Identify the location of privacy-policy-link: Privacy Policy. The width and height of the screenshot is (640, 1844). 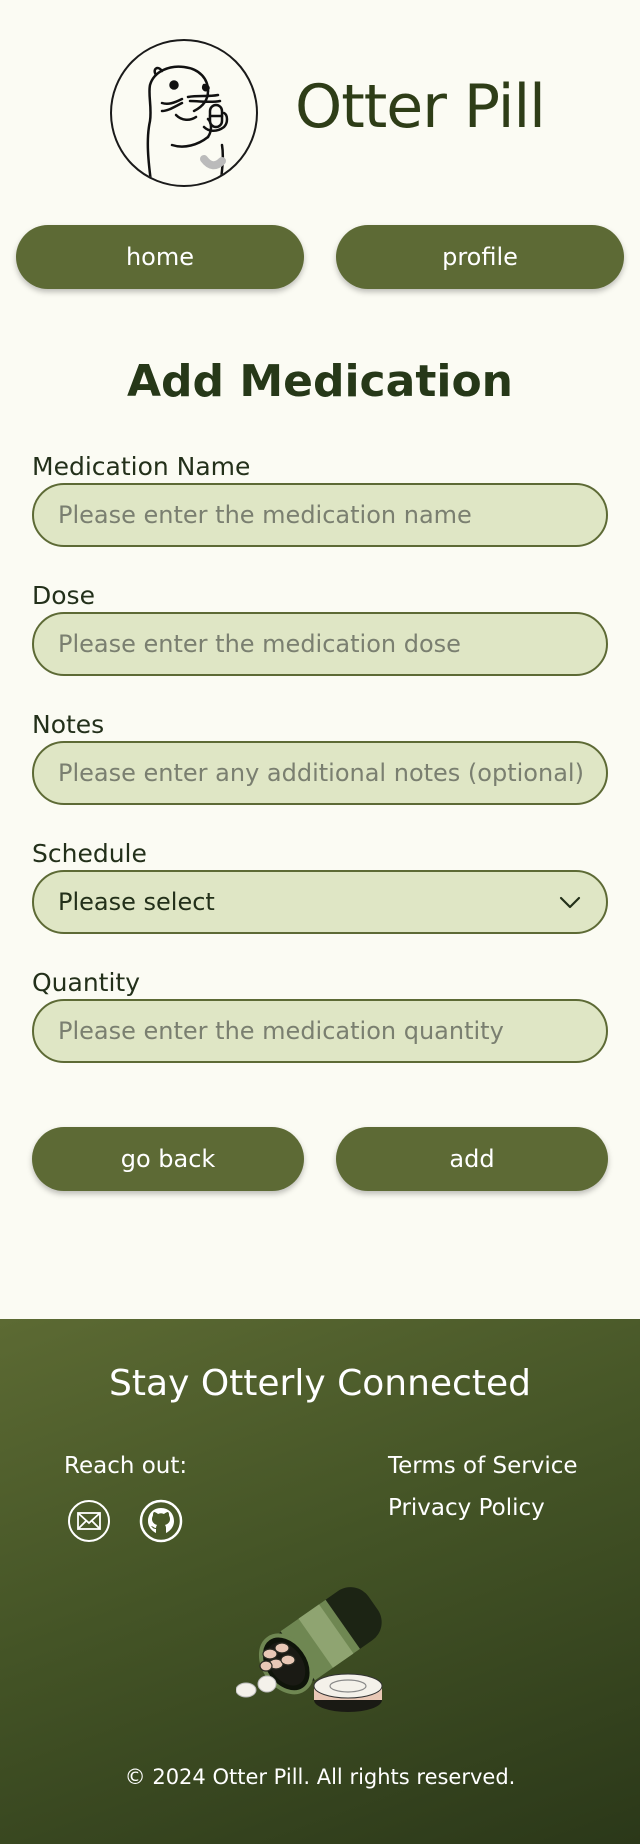
(466, 1508).